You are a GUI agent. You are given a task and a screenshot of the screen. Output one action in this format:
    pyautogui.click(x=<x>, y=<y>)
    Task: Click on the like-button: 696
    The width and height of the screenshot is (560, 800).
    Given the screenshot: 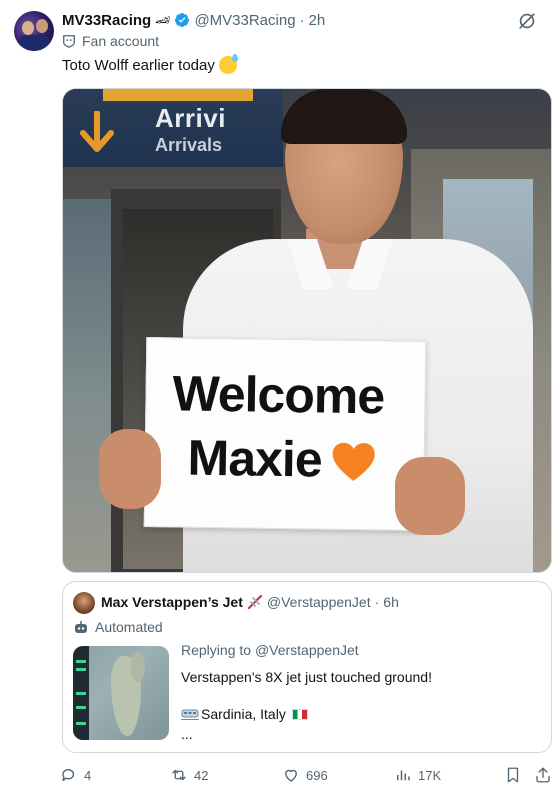 What is the action you would take?
    pyautogui.click(x=305, y=775)
    